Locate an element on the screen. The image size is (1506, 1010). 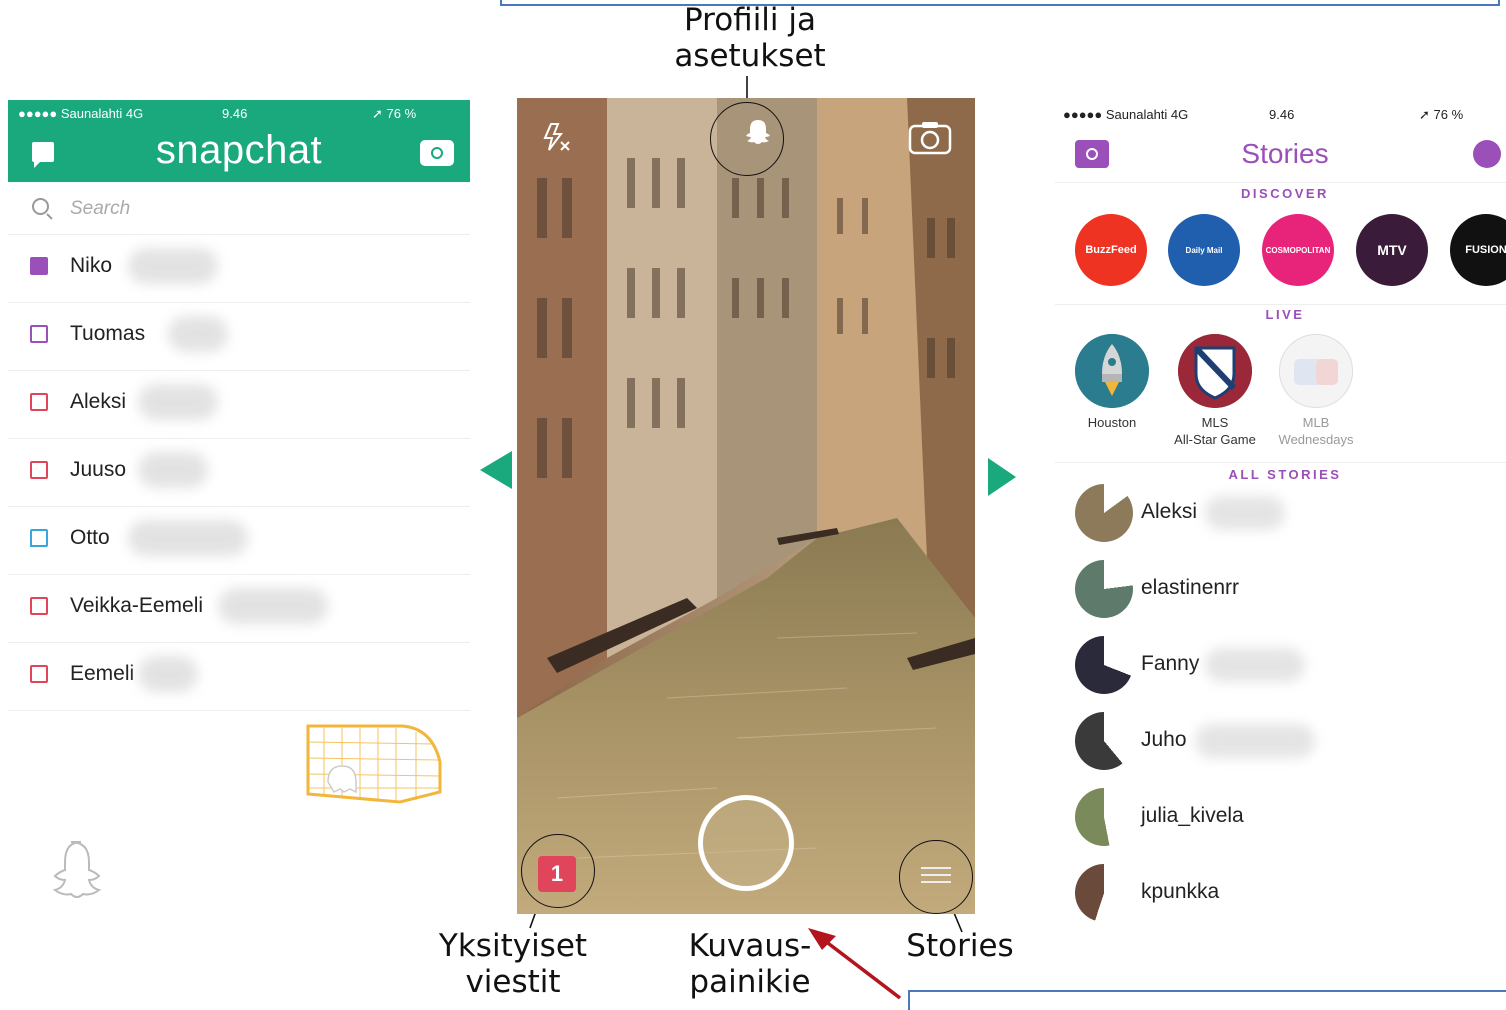
capture-arrow-line is located at coordinates (858, 966).